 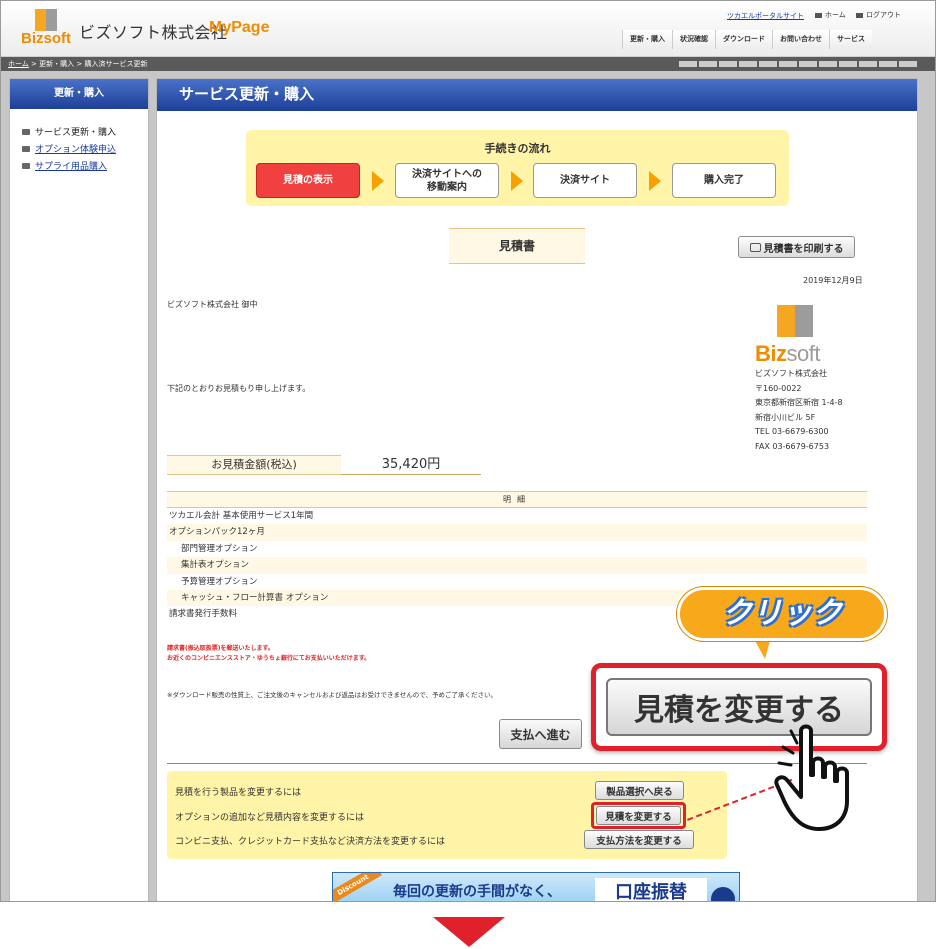 I want to click on address-line: ビズソフト株式会社, so click(x=791, y=373).